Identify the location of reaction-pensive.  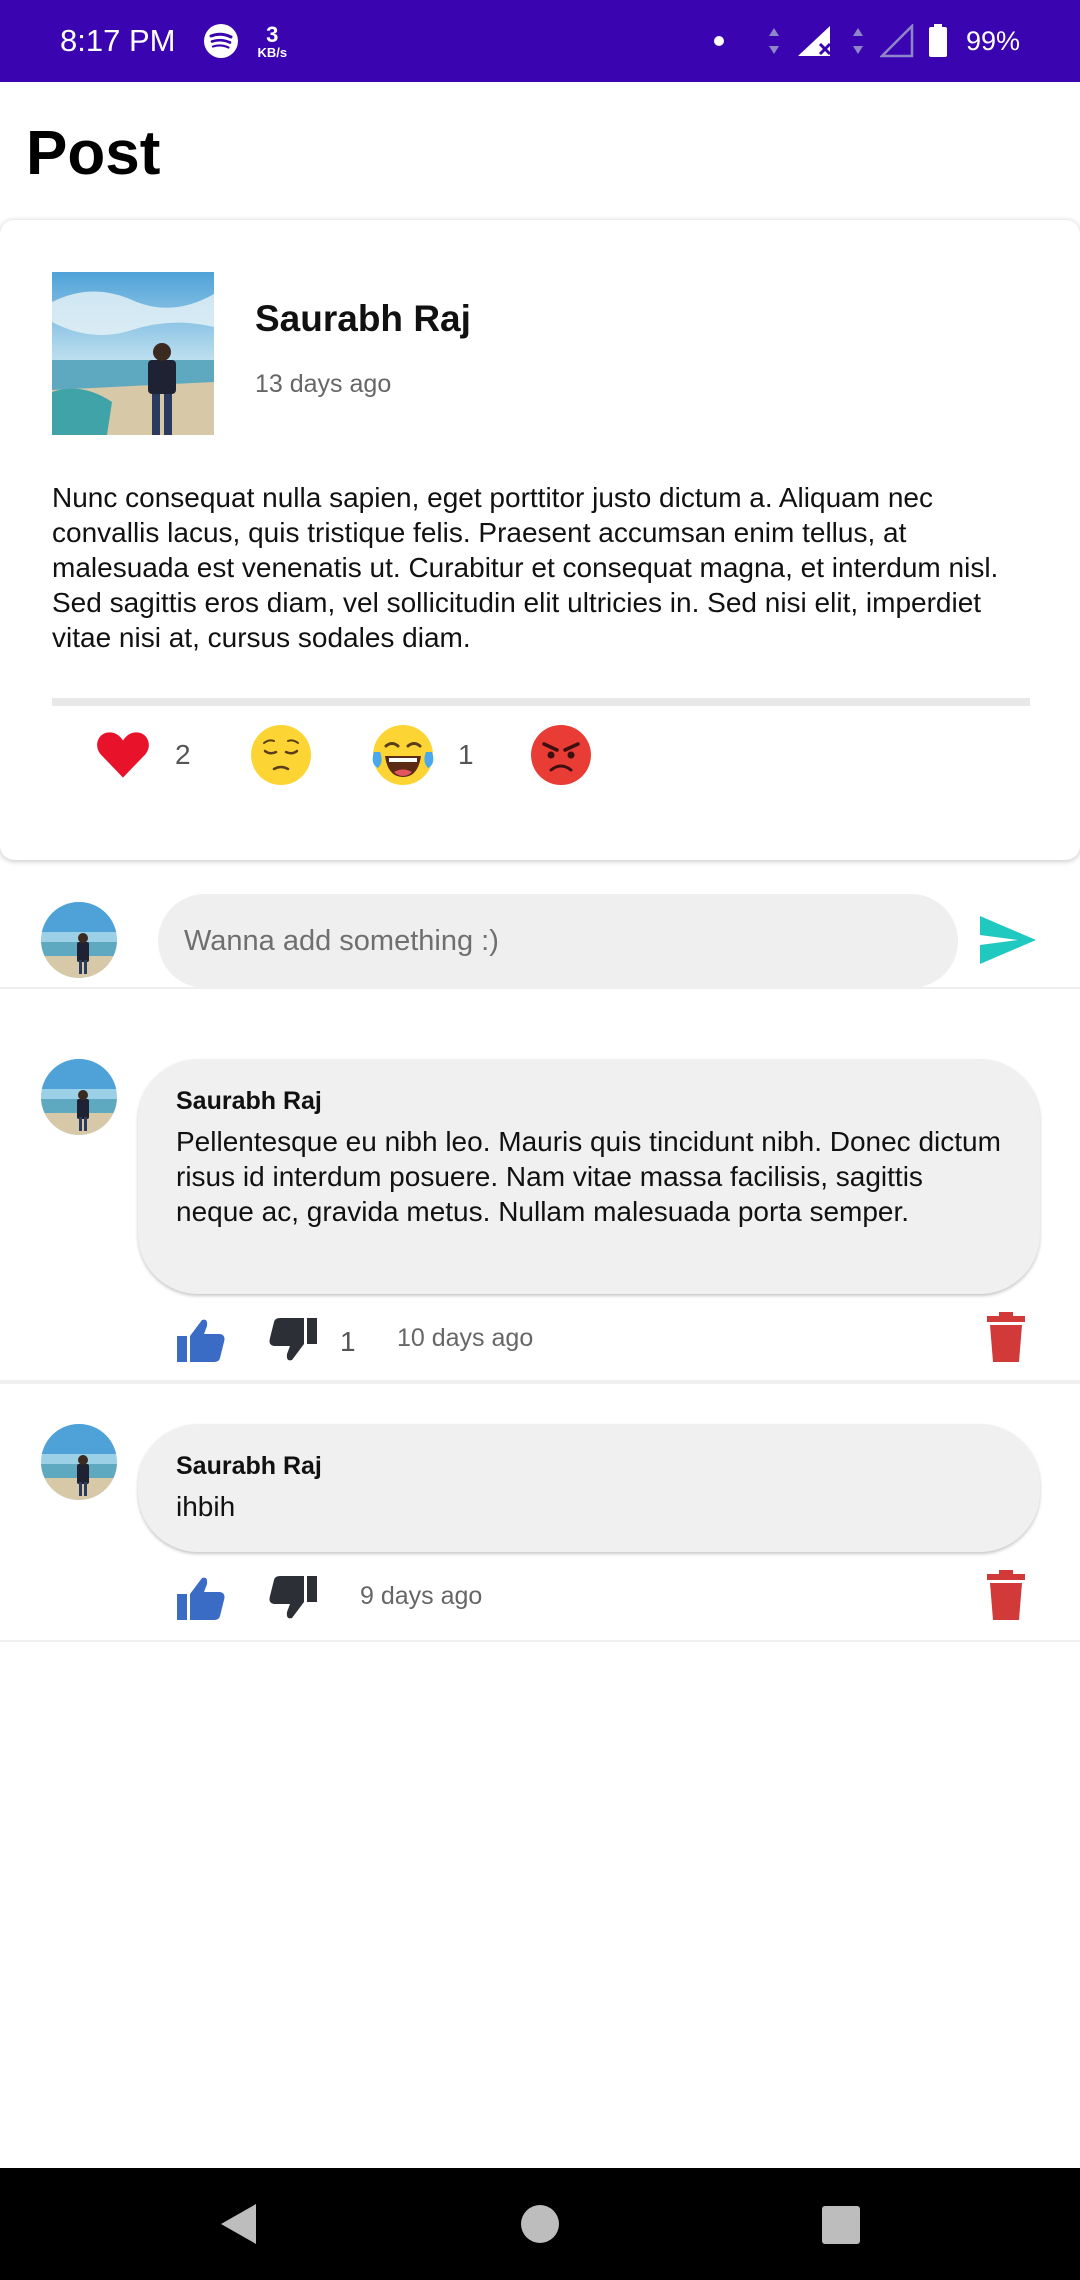
(281, 755).